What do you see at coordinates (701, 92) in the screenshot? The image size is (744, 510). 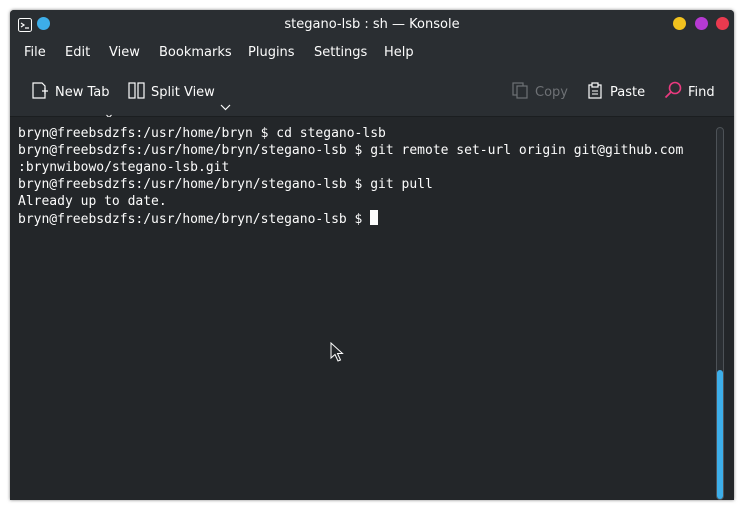 I see `find-label: Find` at bounding box center [701, 92].